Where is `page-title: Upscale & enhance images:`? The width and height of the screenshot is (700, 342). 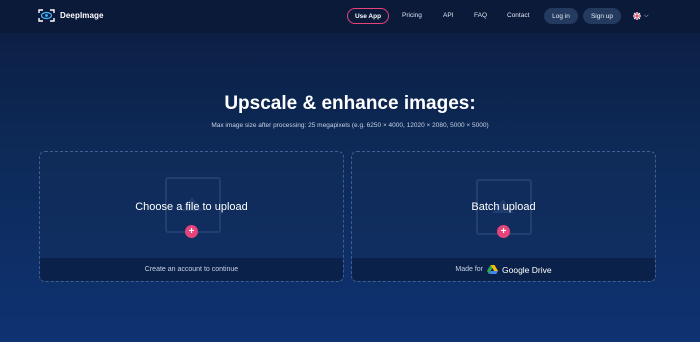
page-title: Upscale & enhance images: is located at coordinates (350, 103).